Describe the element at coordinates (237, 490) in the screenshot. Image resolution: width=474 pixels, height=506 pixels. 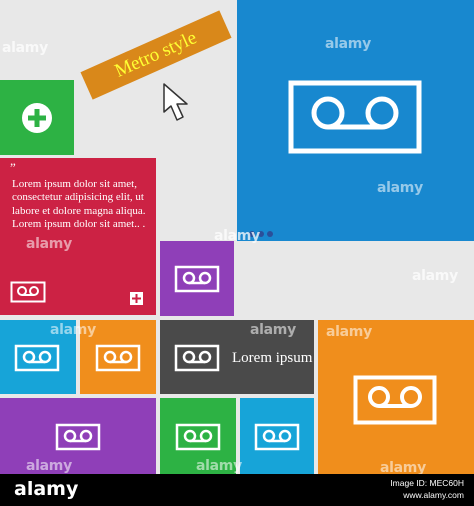
I see `footer-bar: alamy Image ID: MEC60H www.alamy.com` at that location.